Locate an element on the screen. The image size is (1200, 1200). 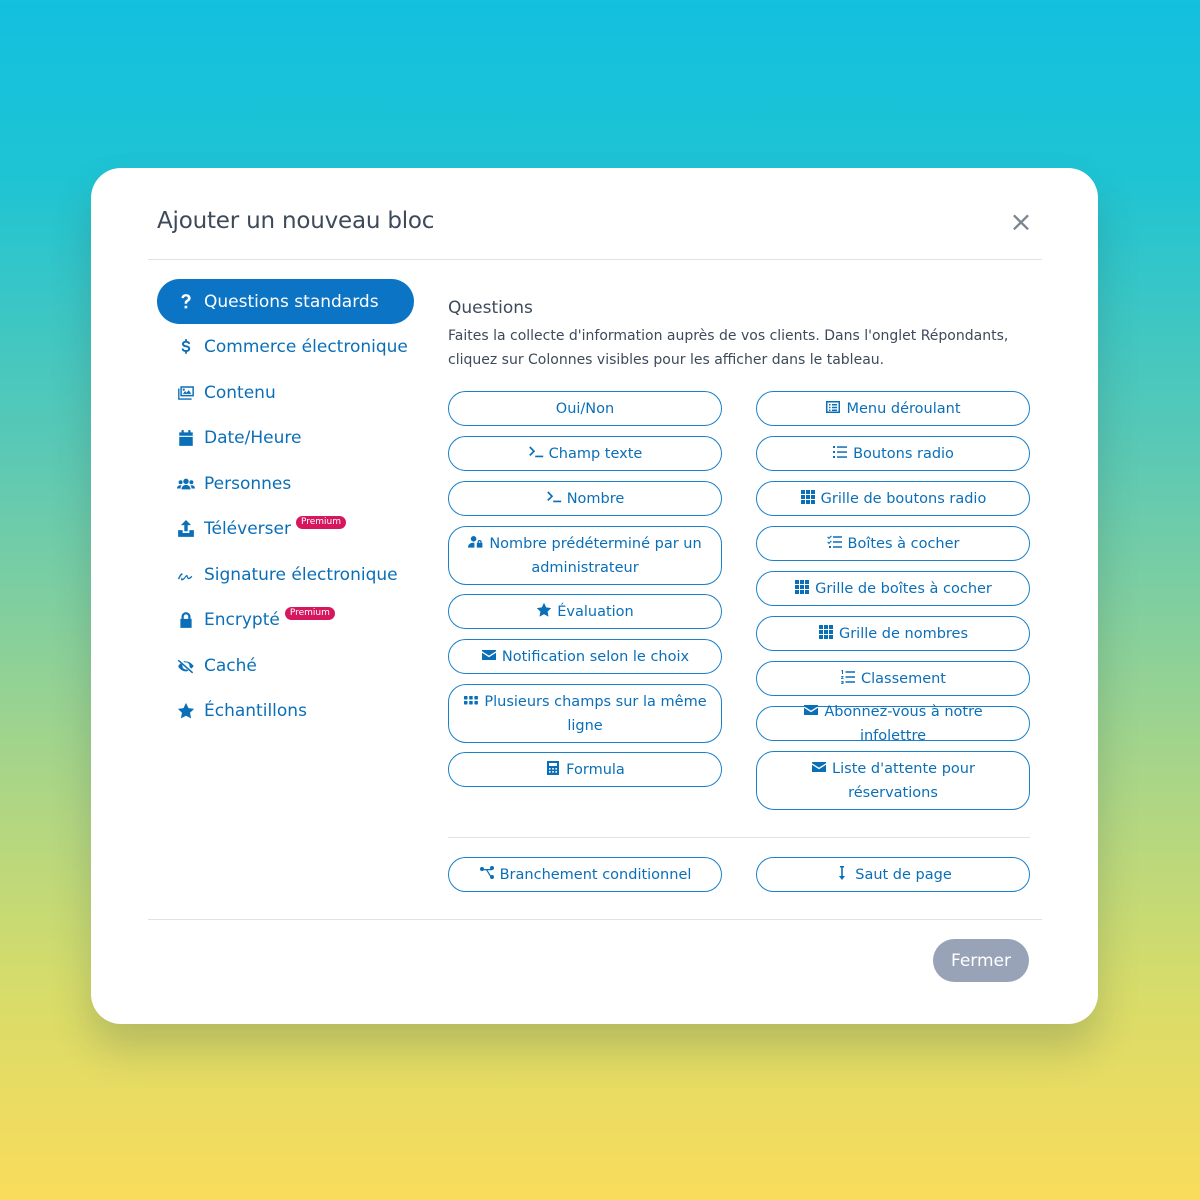
option-label: Classement is located at coordinates (903, 678).